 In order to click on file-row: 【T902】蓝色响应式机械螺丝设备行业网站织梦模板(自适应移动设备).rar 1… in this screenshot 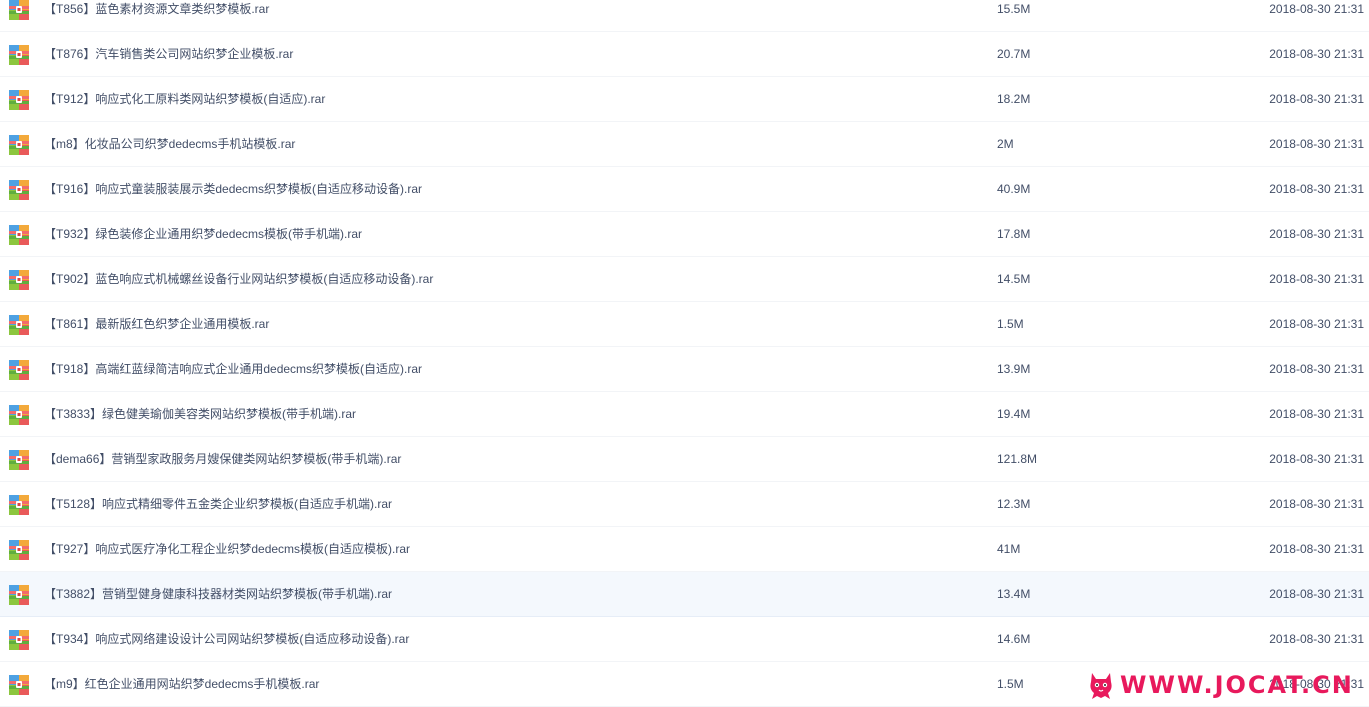, I will do `click(684, 279)`.